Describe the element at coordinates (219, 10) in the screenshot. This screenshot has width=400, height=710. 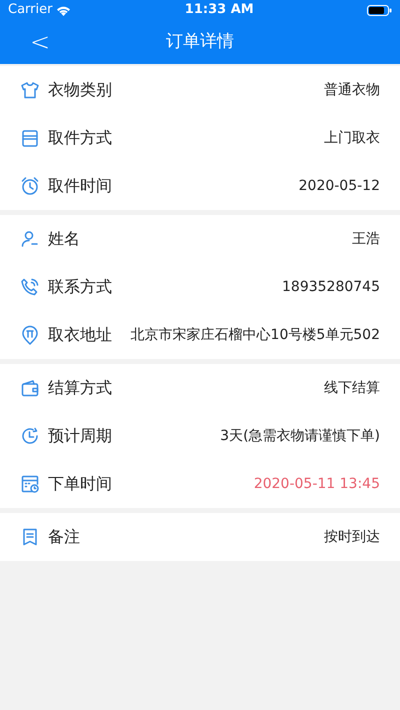
I see `status-time: 11:33 AM` at that location.